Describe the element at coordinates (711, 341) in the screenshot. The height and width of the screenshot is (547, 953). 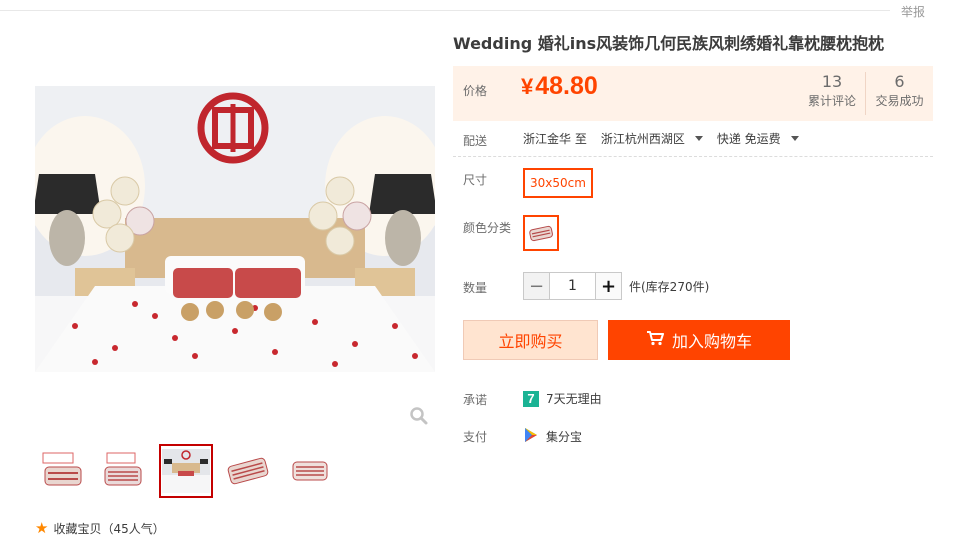
I see `add-to-cart-label: 加入购物车` at that location.